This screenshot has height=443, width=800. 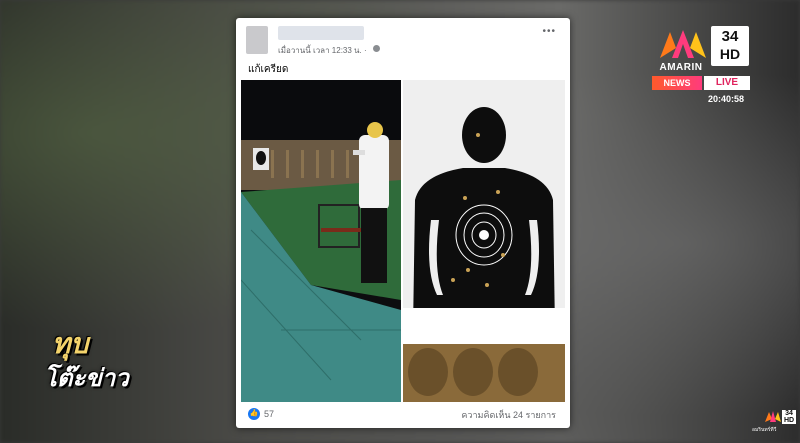 I want to click on comment-count-link: ความคิดเห็น 24 รายการ, so click(x=508, y=415).